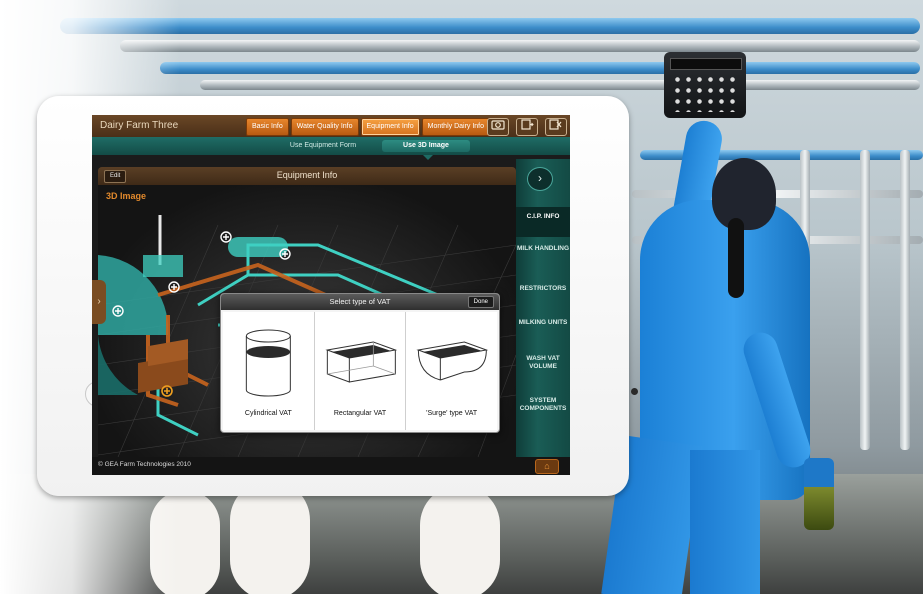 This screenshot has width=923, height=594. Describe the element at coordinates (452, 413) in the screenshot. I see `option-label: 'Surge' type VAT` at that location.